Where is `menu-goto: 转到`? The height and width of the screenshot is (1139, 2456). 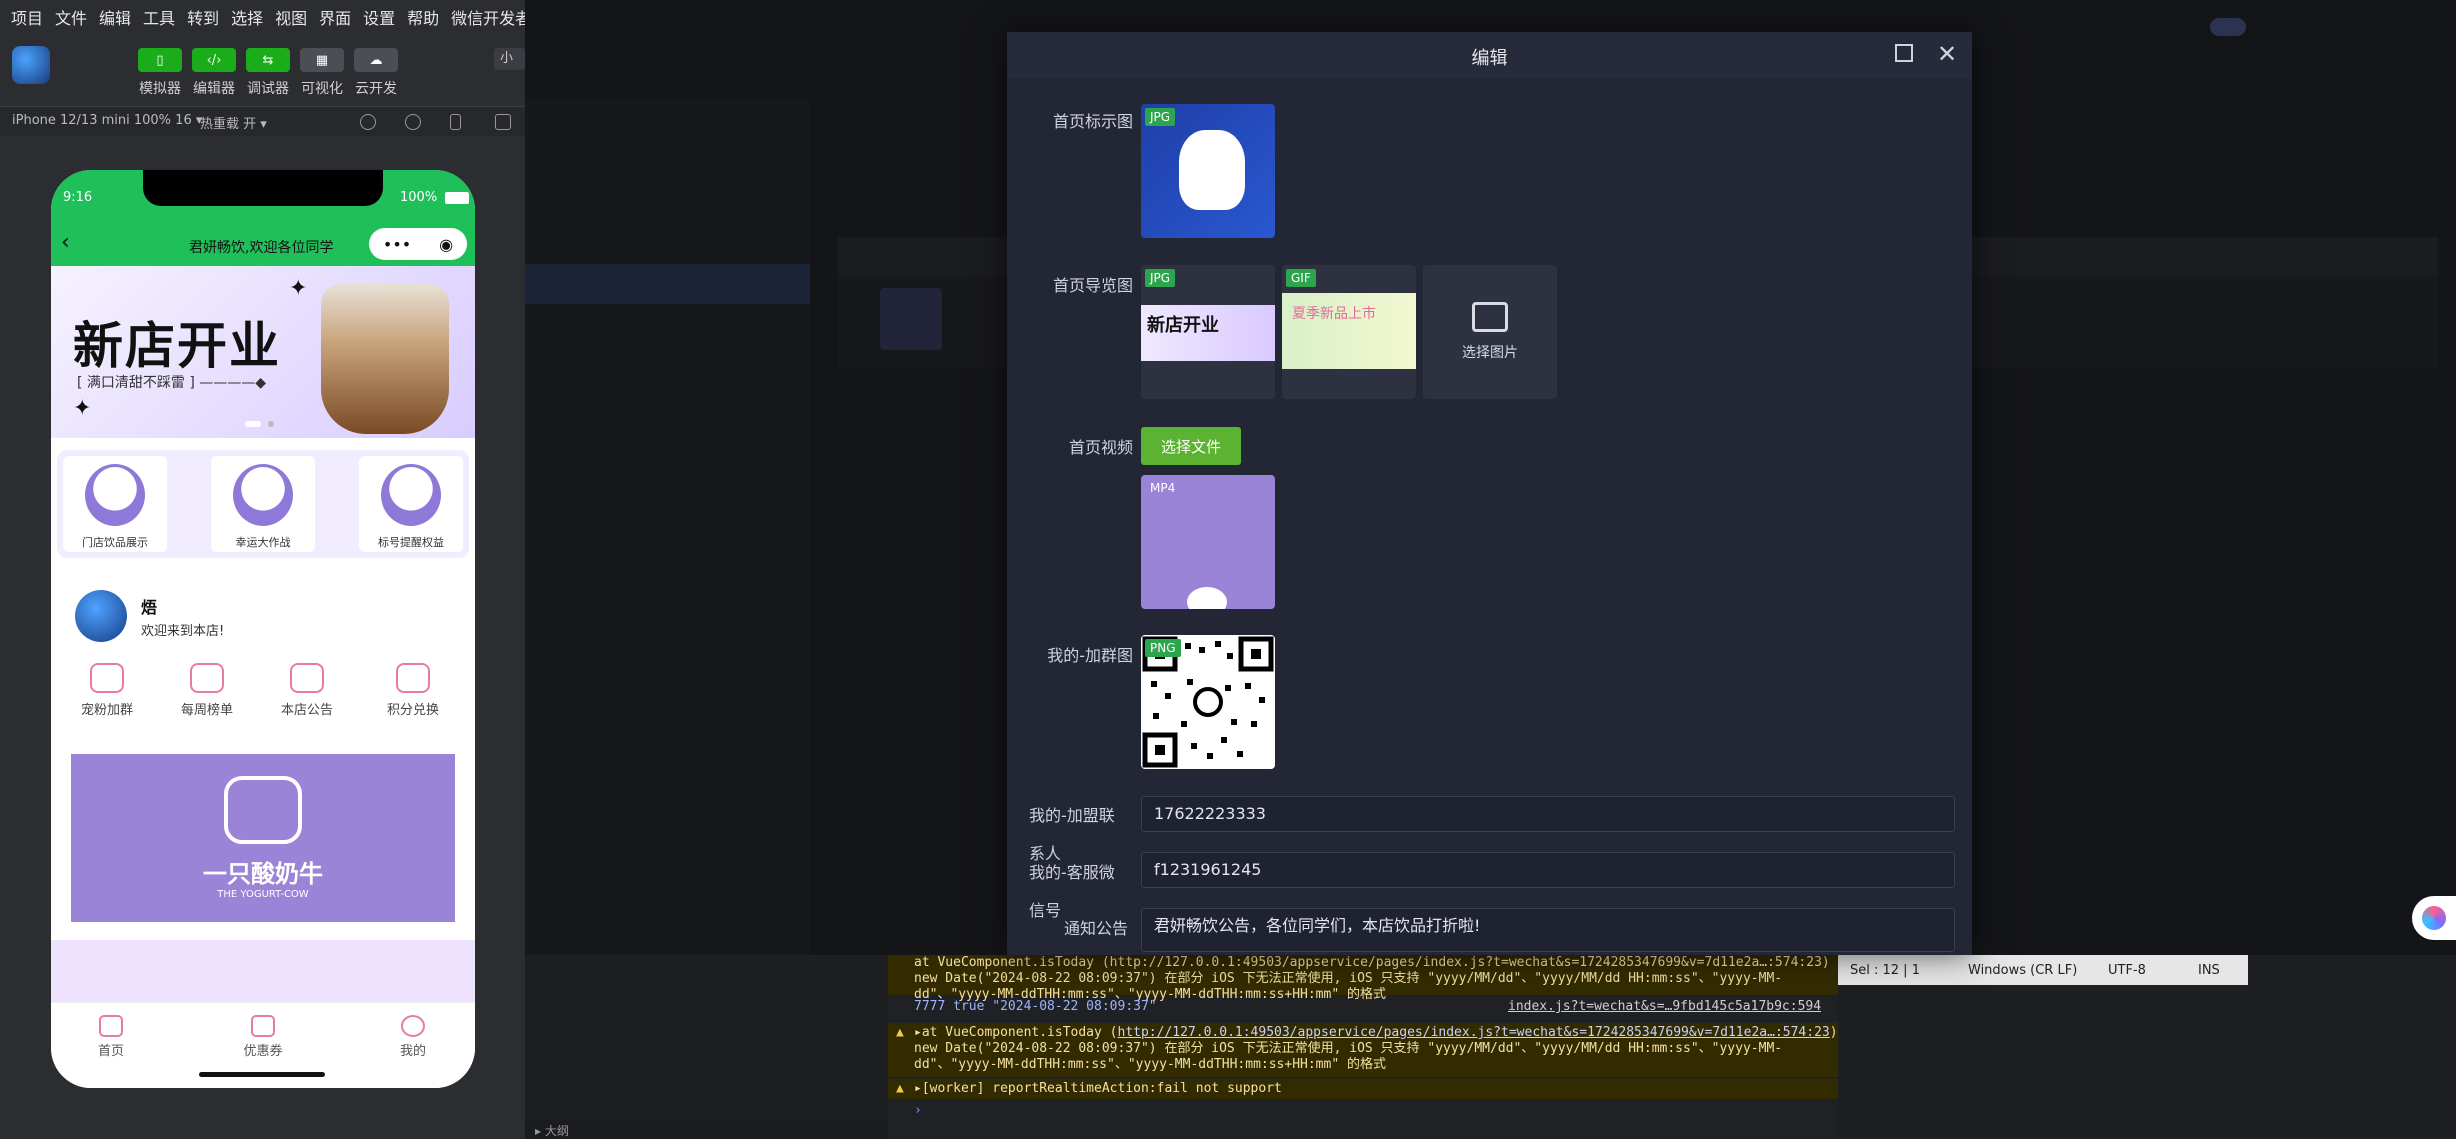
menu-goto: 转到 is located at coordinates (203, 17).